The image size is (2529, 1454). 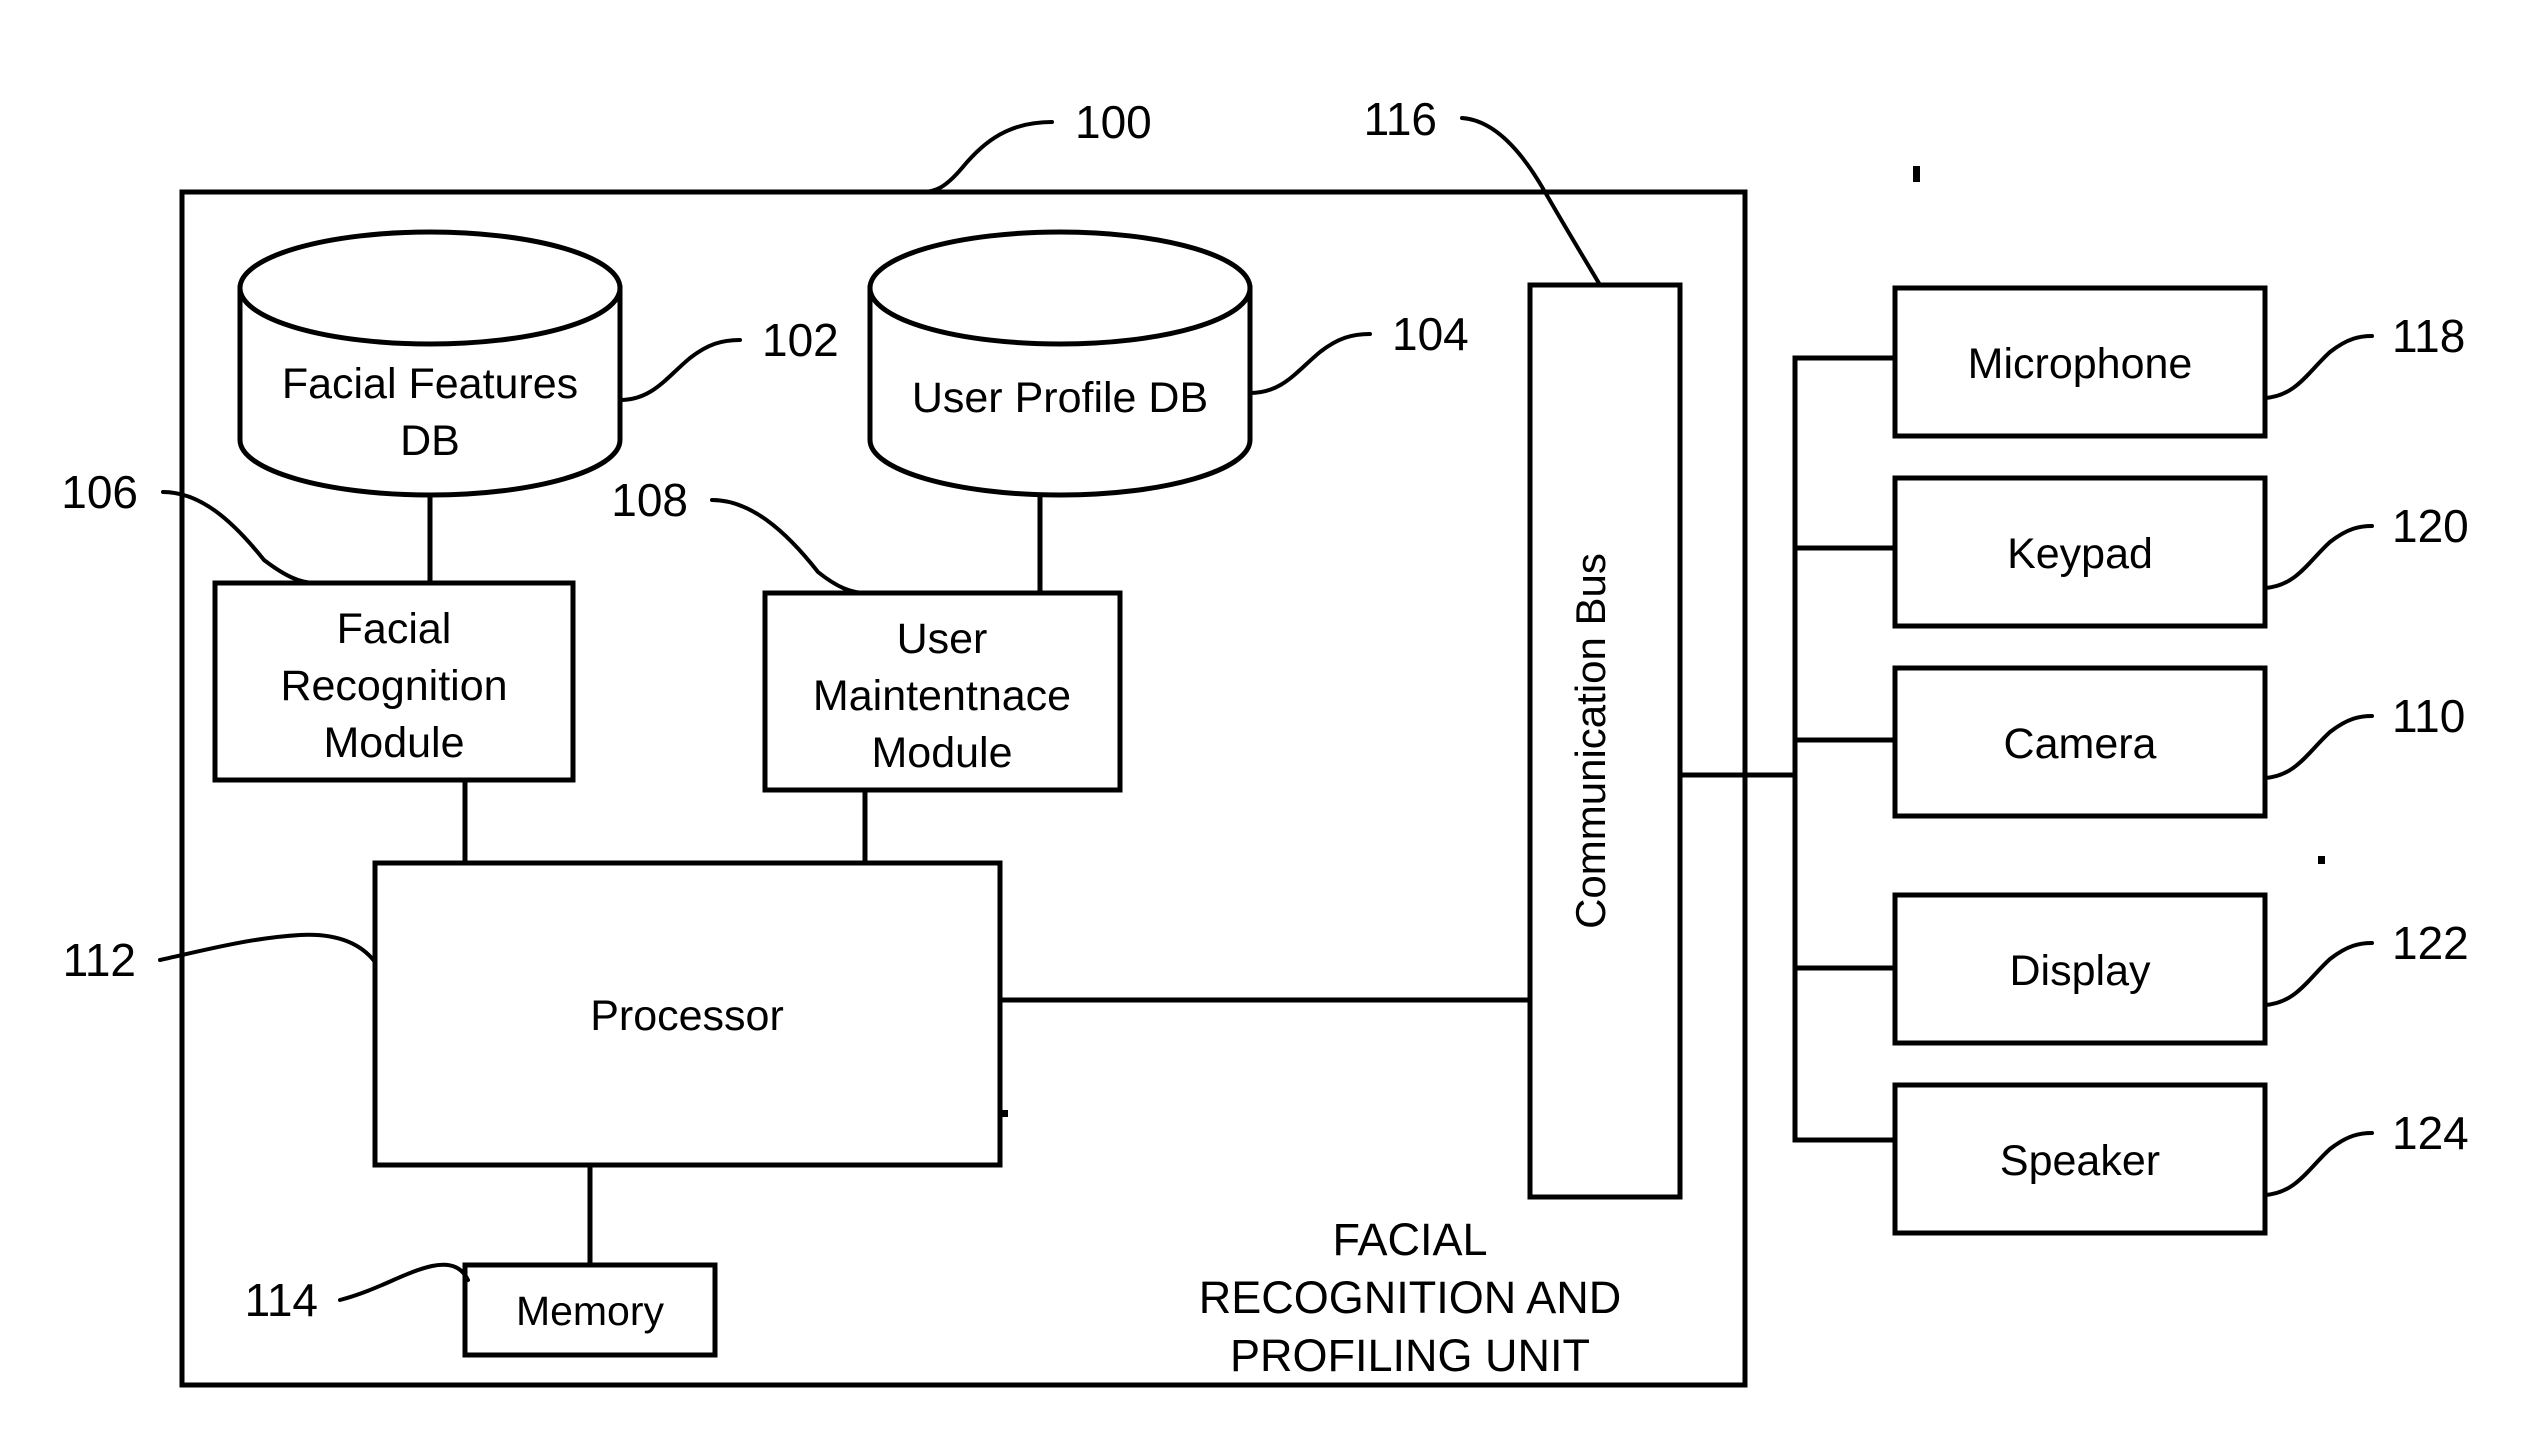 What do you see at coordinates (1410, 1297) in the screenshot?
I see `unit-caption-line2: RECOGNITION AND` at bounding box center [1410, 1297].